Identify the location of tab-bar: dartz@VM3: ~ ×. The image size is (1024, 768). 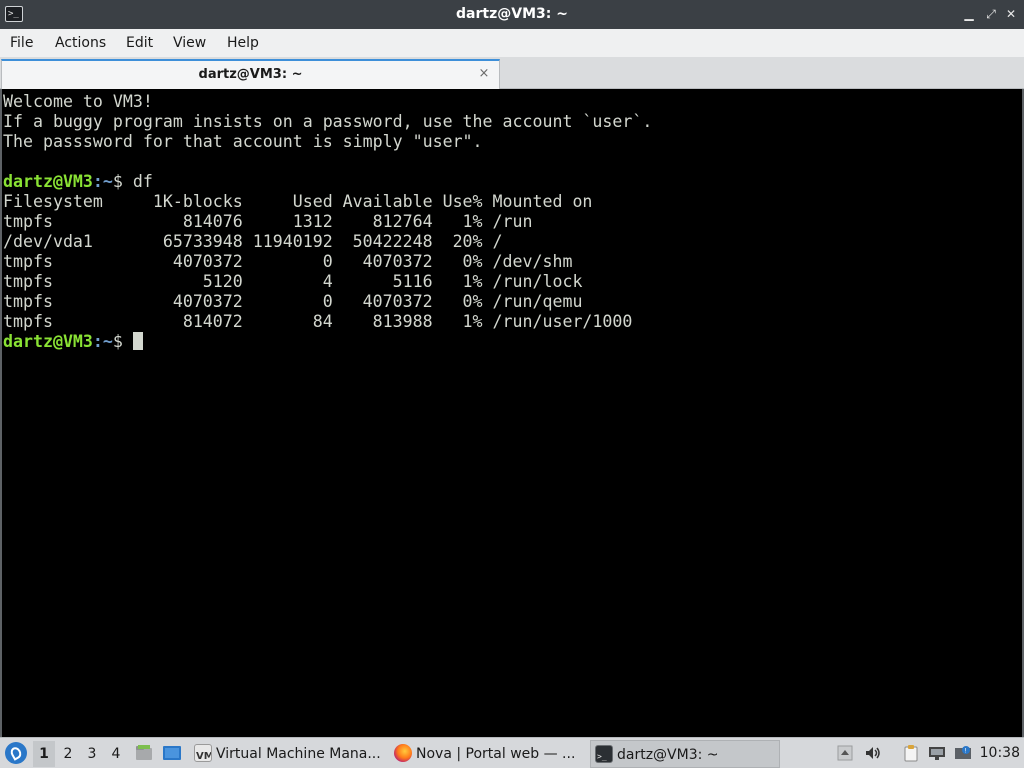
(512, 73).